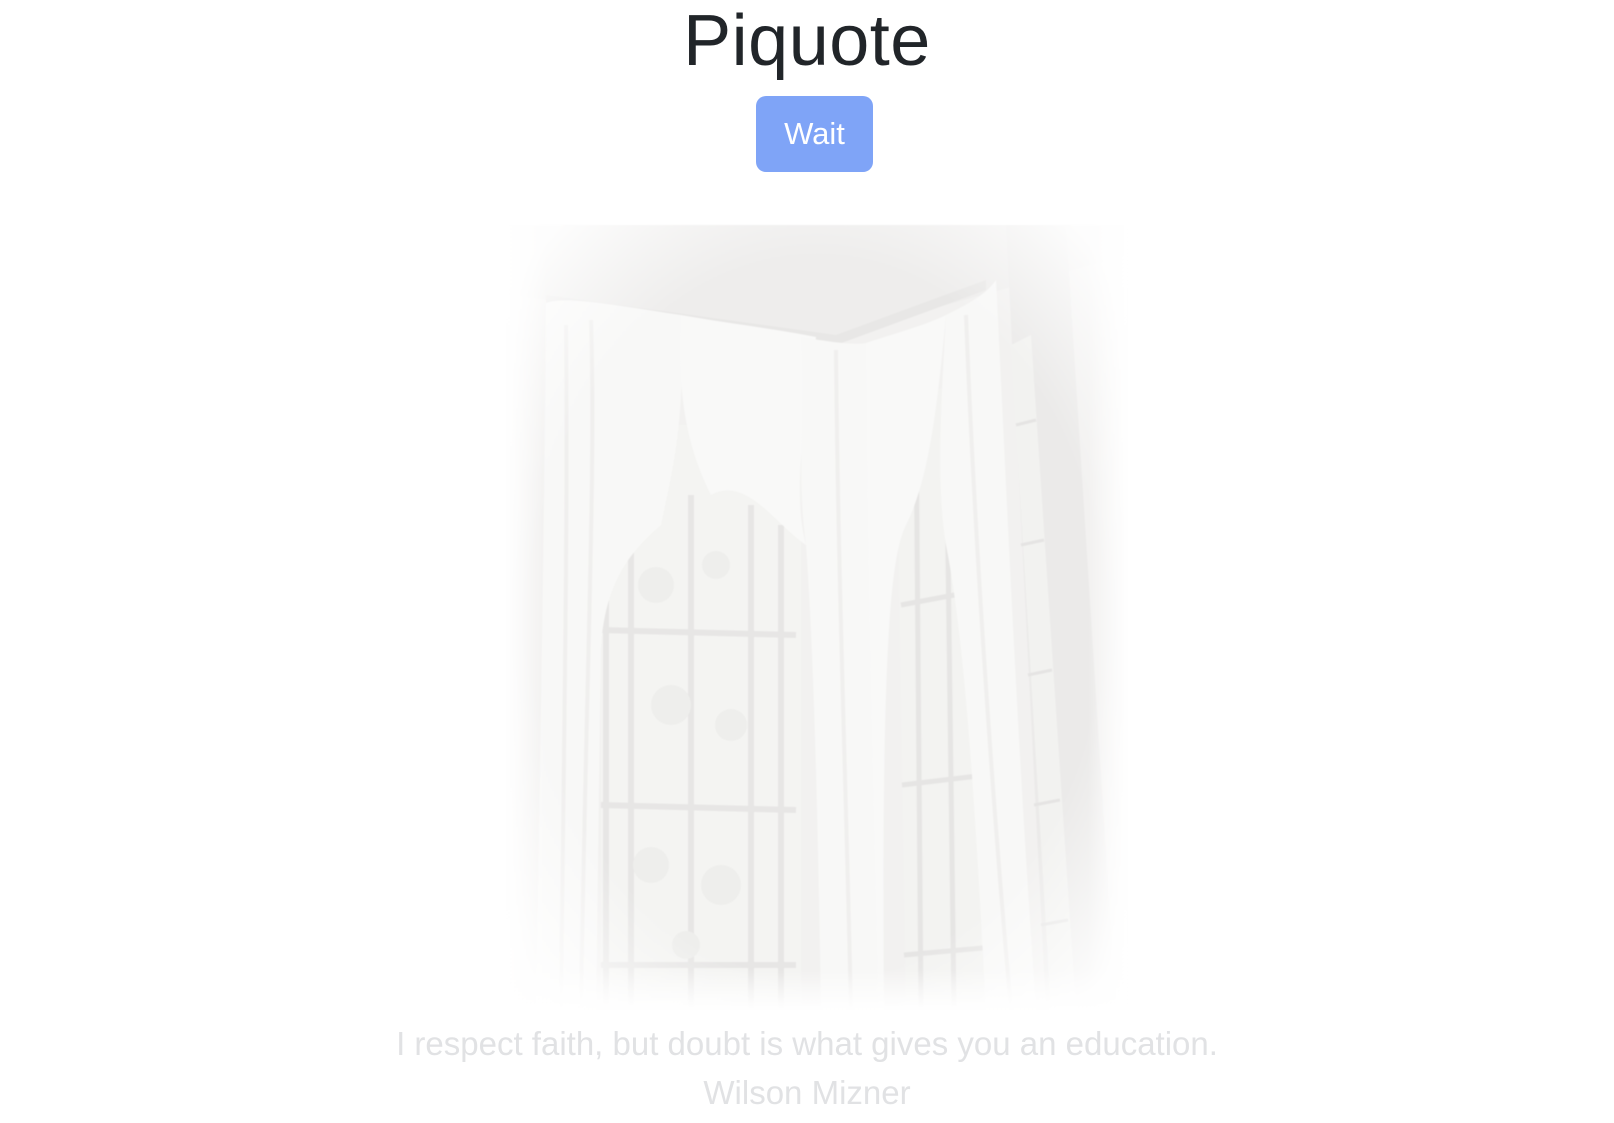  Describe the element at coordinates (814, 134) in the screenshot. I see `wait-button: Wait` at that location.